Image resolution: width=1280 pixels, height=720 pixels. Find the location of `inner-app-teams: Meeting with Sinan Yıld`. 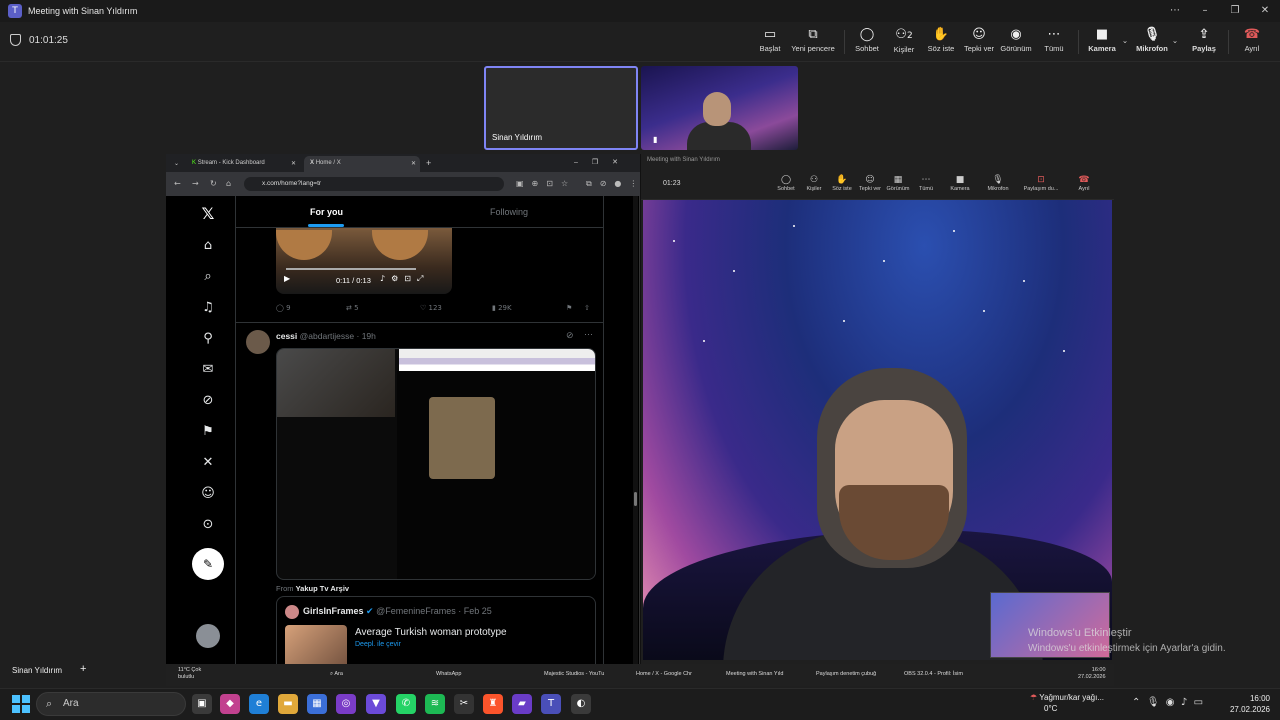

inner-app-teams: Meeting with Sinan Yıld is located at coordinates (754, 674).